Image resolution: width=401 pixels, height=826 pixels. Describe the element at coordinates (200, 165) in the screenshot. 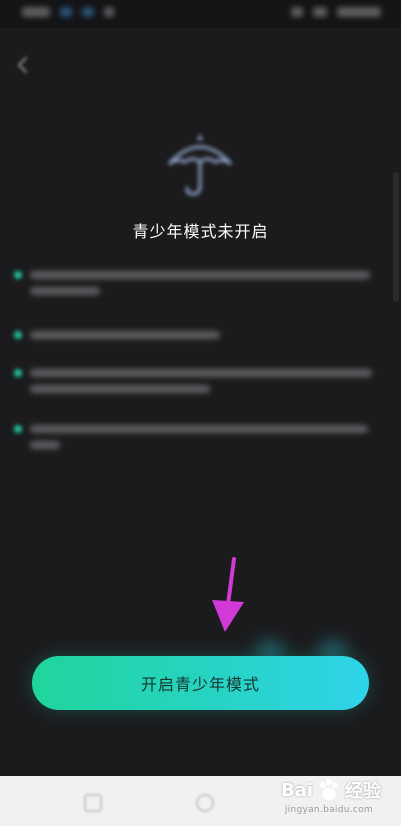

I see `umbrella-icon` at that location.